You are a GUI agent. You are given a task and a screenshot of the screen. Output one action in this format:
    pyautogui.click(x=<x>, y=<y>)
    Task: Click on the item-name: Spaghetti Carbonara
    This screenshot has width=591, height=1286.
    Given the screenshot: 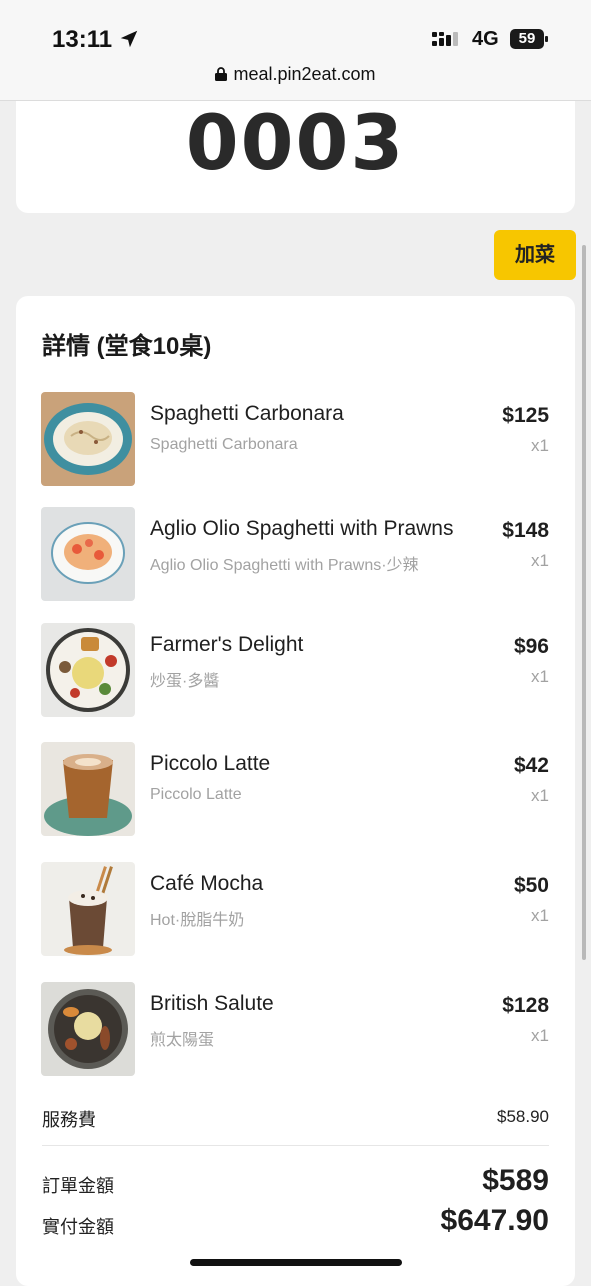 What is the action you would take?
    pyautogui.click(x=247, y=413)
    